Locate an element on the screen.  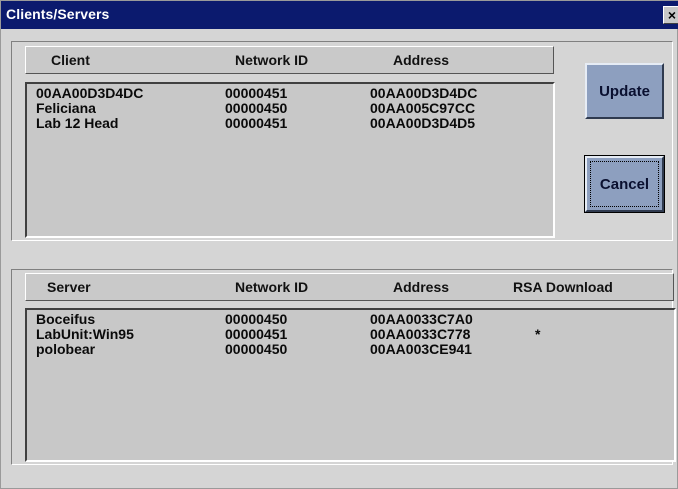
servers-header: Server Network ID Address RSA Download is located at coordinates (349, 287).